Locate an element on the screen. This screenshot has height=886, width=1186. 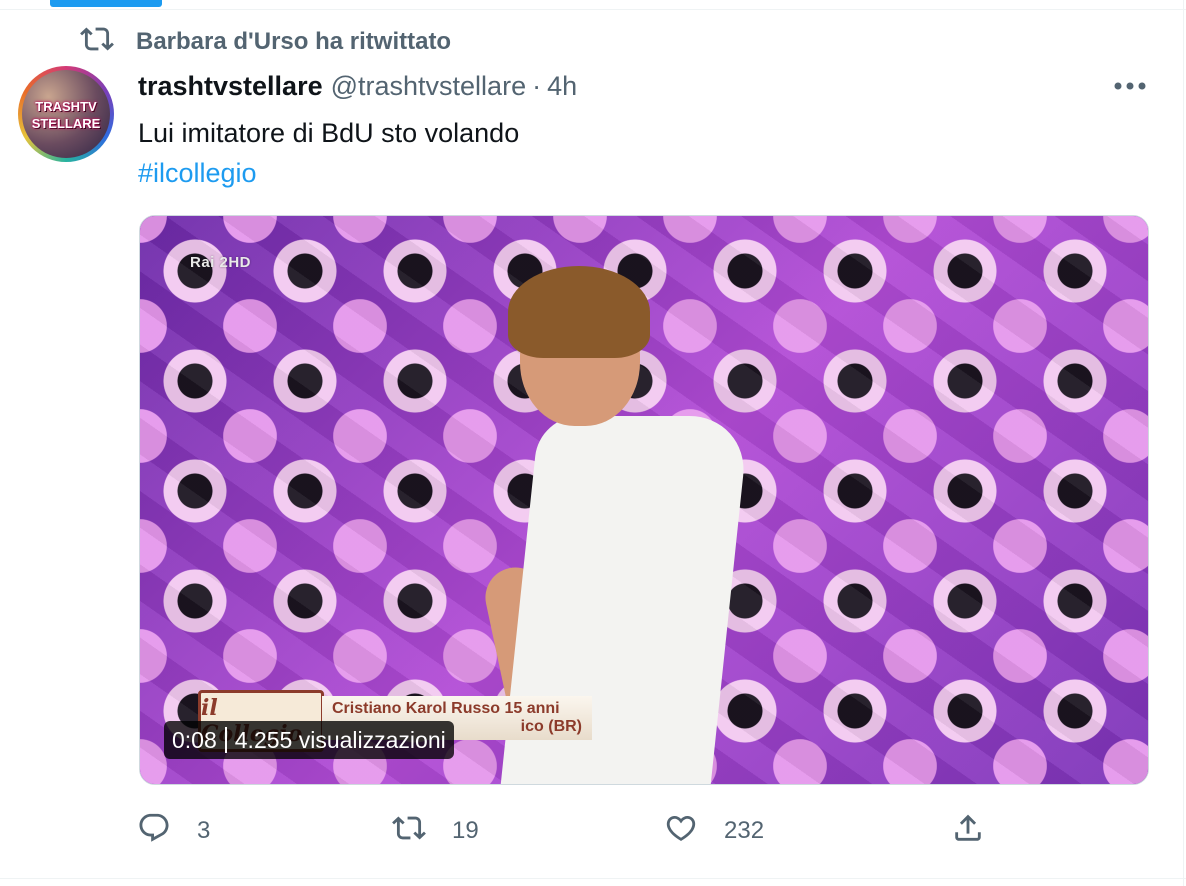
reply-button: 3 is located at coordinates (173, 831).